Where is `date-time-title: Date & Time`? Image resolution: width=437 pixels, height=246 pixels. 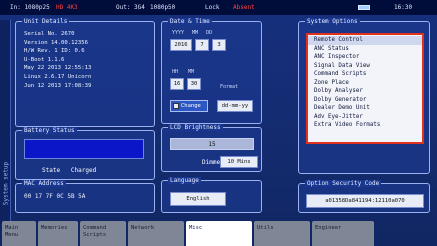
date-time-title: Date & Time is located at coordinates (190, 21).